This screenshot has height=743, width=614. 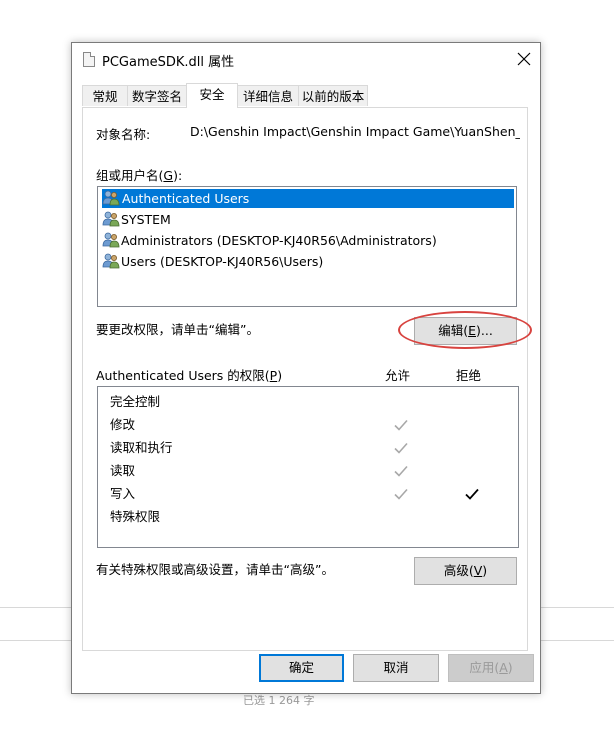 I want to click on ok-button: 确定, so click(x=301, y=668).